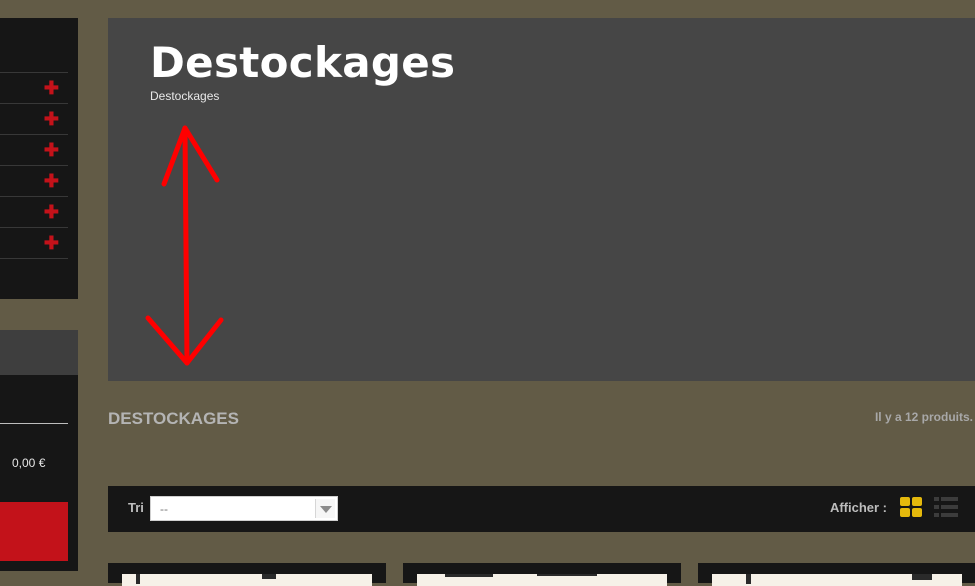 This screenshot has width=975, height=586. I want to click on product-count: Il y a 12 produits., so click(923, 417).